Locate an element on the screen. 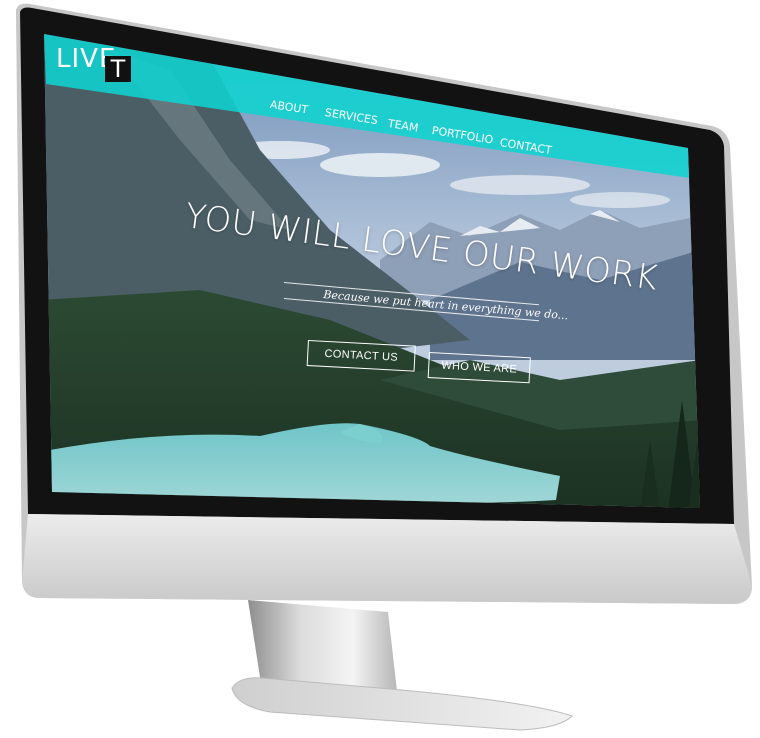 This screenshot has height=738, width=760. who-we-are-button: WHO WE ARE is located at coordinates (479, 368).